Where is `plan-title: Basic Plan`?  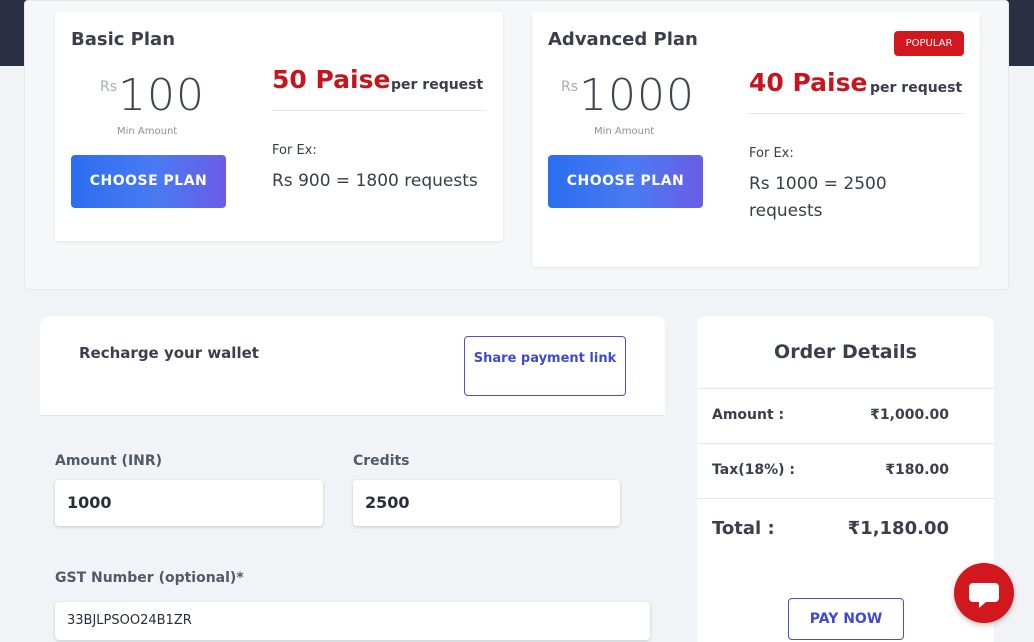
plan-title: Basic Plan is located at coordinates (123, 39).